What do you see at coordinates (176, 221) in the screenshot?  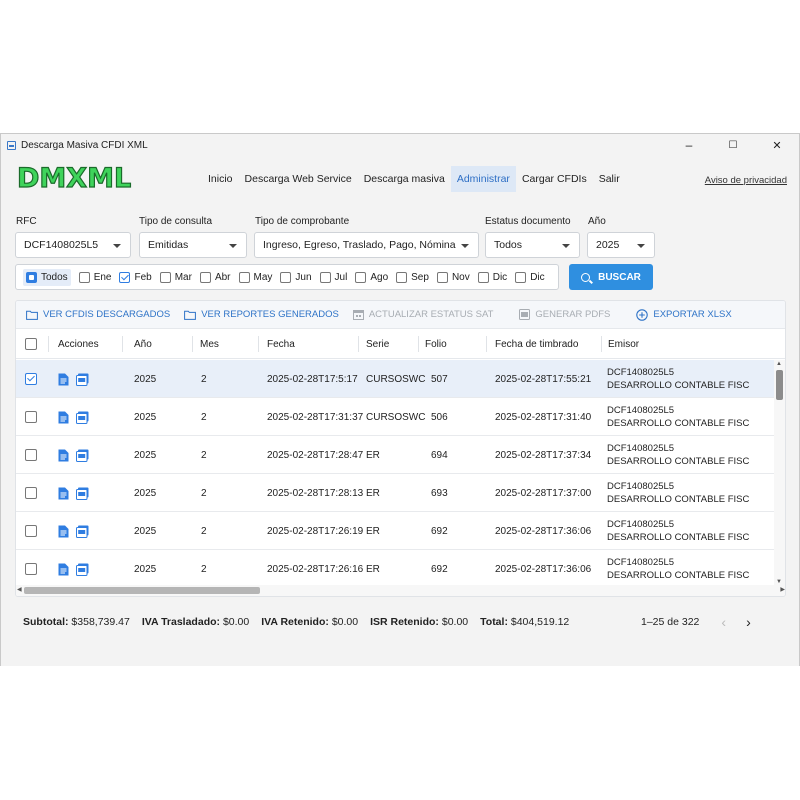 I see `tipo-consulta-label: Tipo de consulta` at bounding box center [176, 221].